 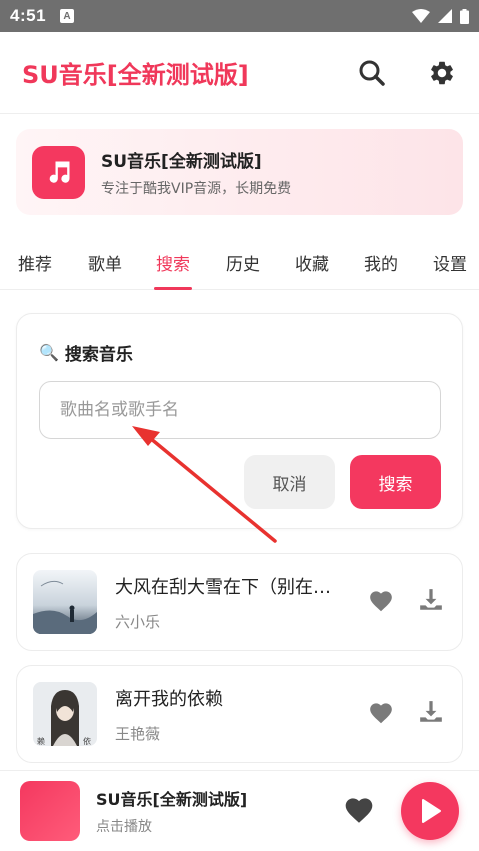 What do you see at coordinates (173, 264) in the screenshot?
I see `tab-search: 搜索` at bounding box center [173, 264].